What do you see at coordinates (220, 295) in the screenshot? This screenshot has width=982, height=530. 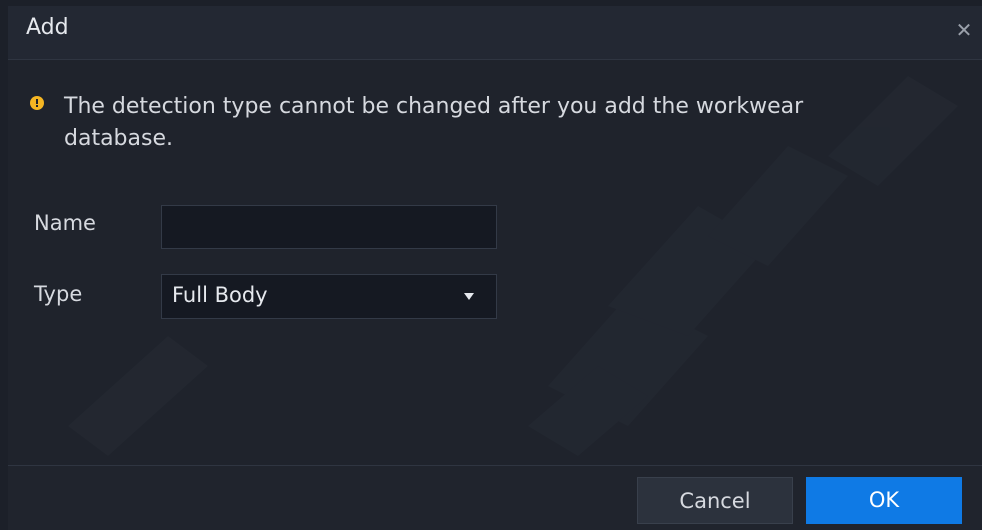 I see `type-select-value: Full Body` at bounding box center [220, 295].